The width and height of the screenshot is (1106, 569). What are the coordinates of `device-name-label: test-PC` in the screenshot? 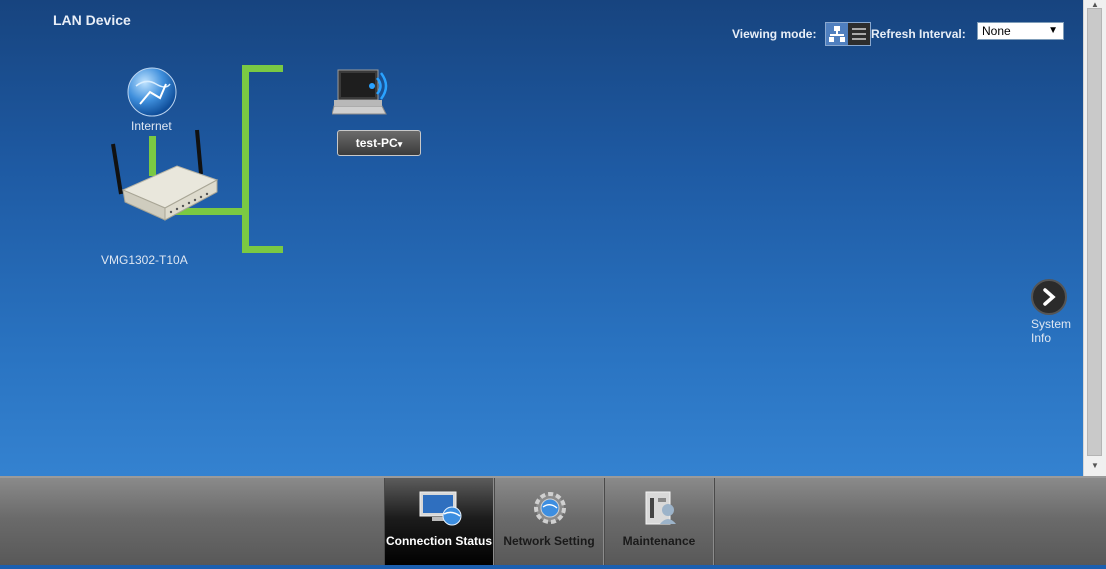 It's located at (376, 143).